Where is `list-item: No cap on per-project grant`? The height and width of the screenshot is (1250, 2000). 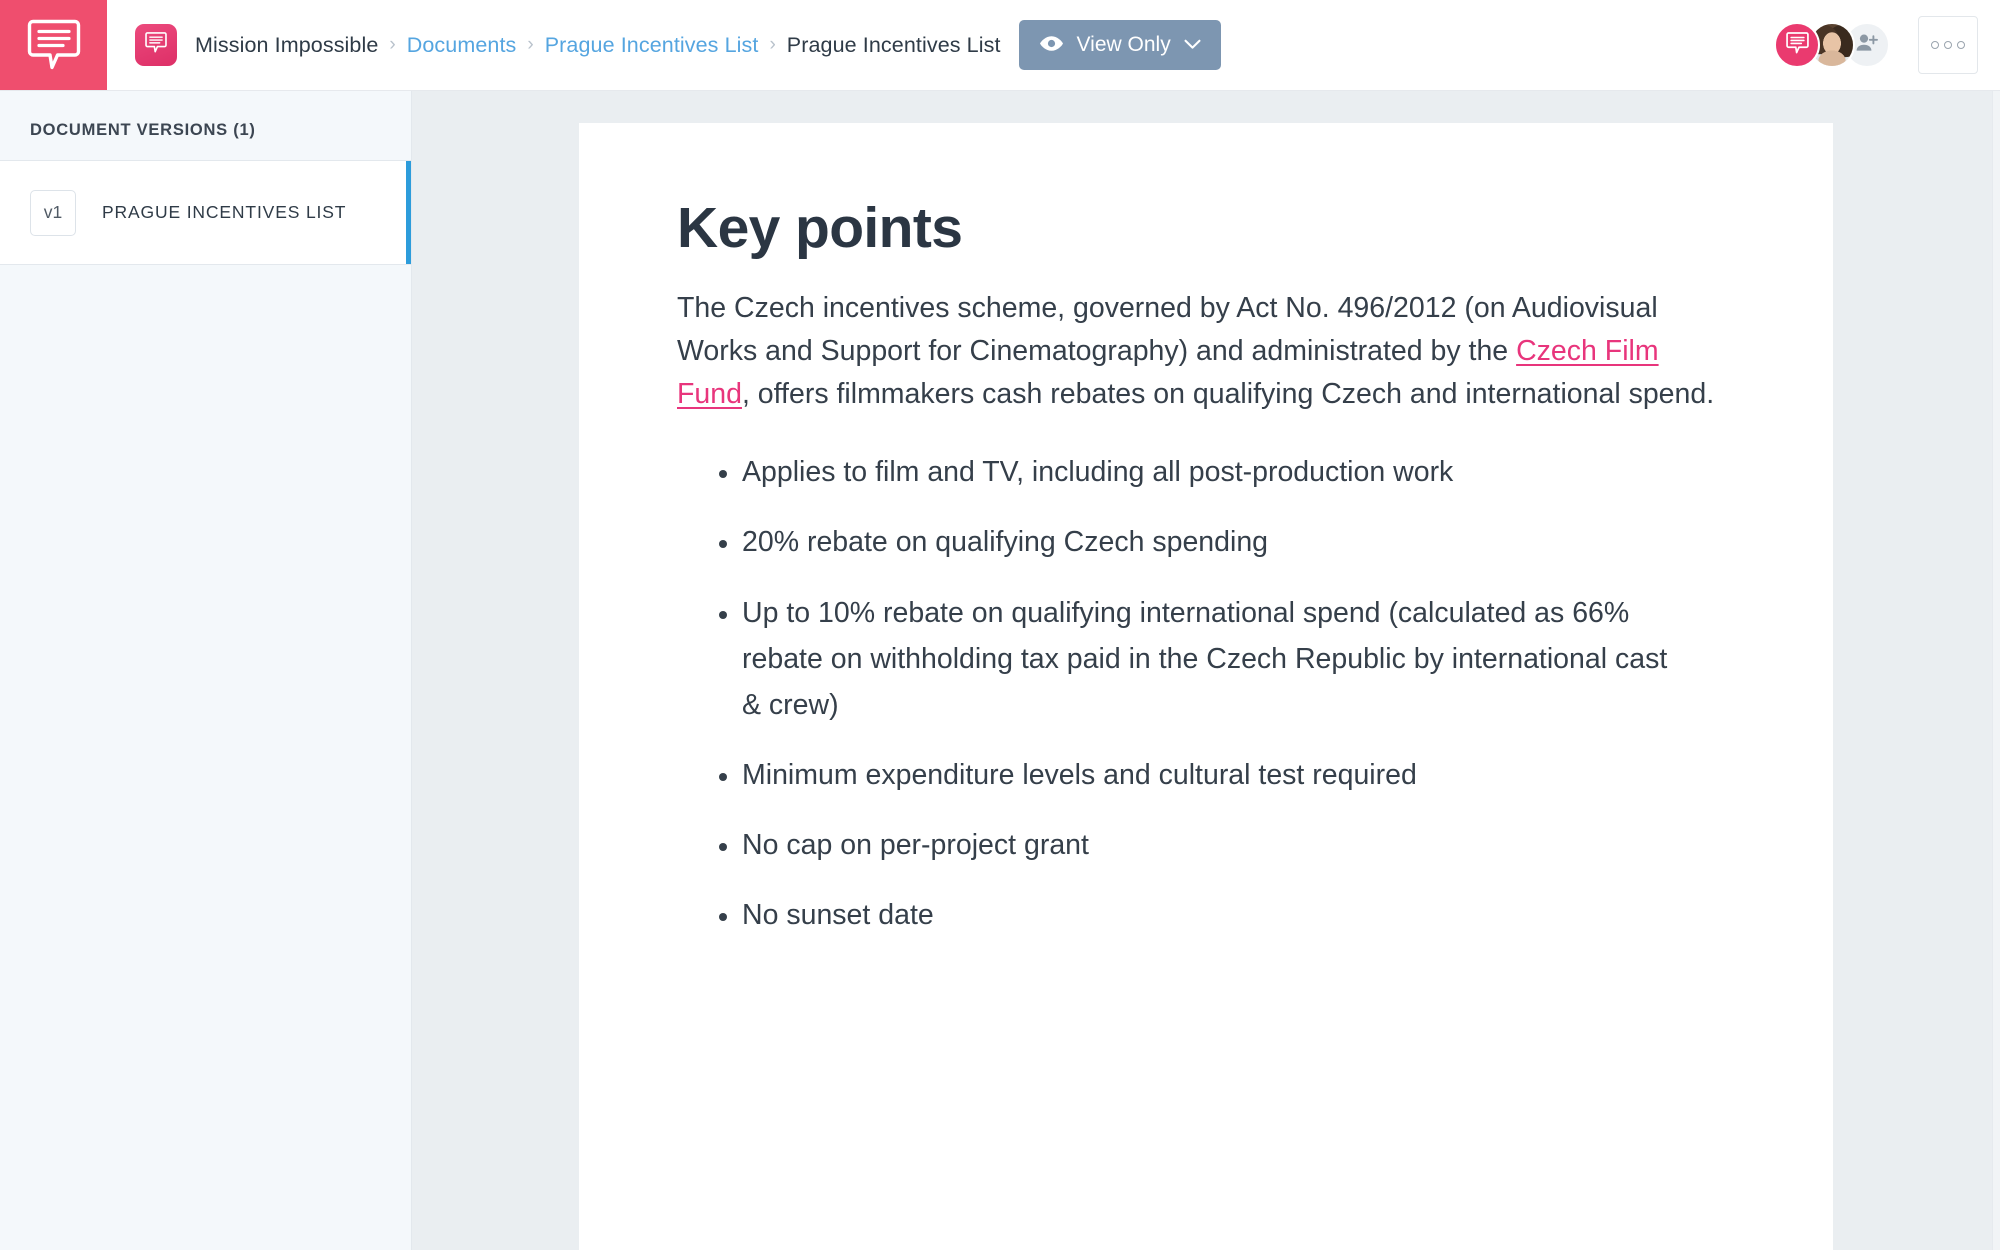
list-item: No cap on per-project grant is located at coordinates (1199, 845).